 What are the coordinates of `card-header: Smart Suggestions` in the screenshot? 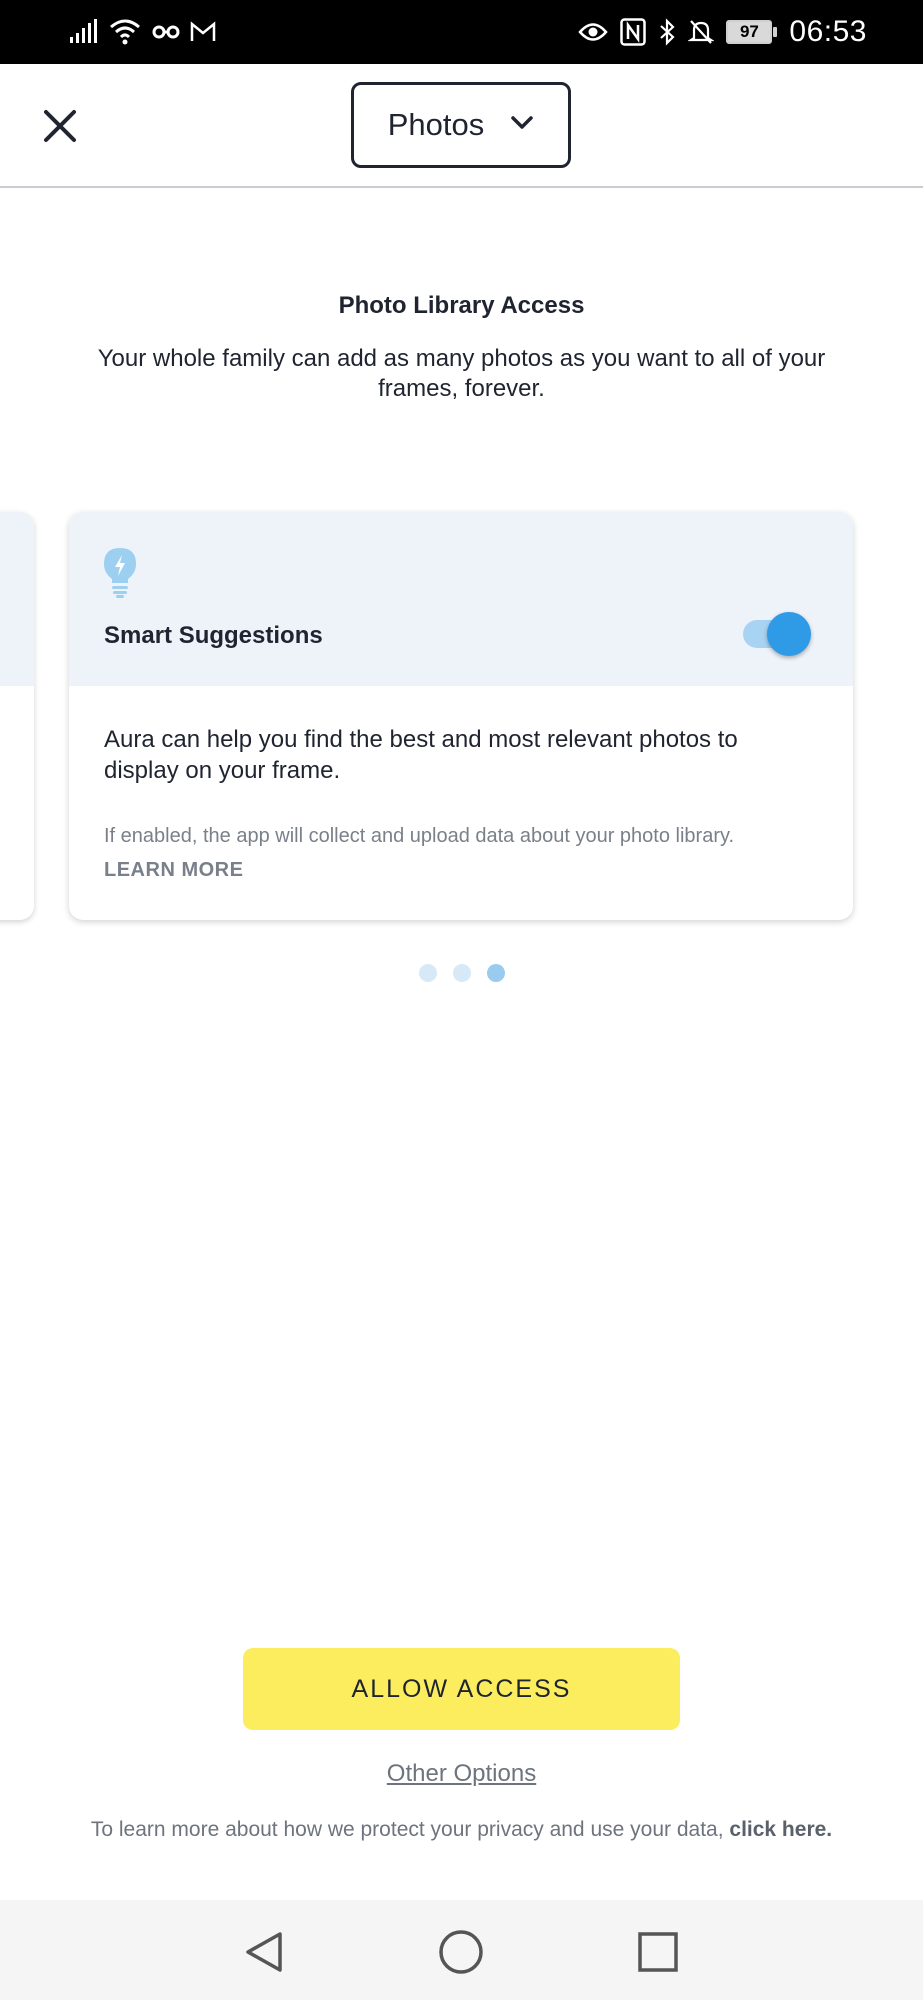 It's located at (461, 599).